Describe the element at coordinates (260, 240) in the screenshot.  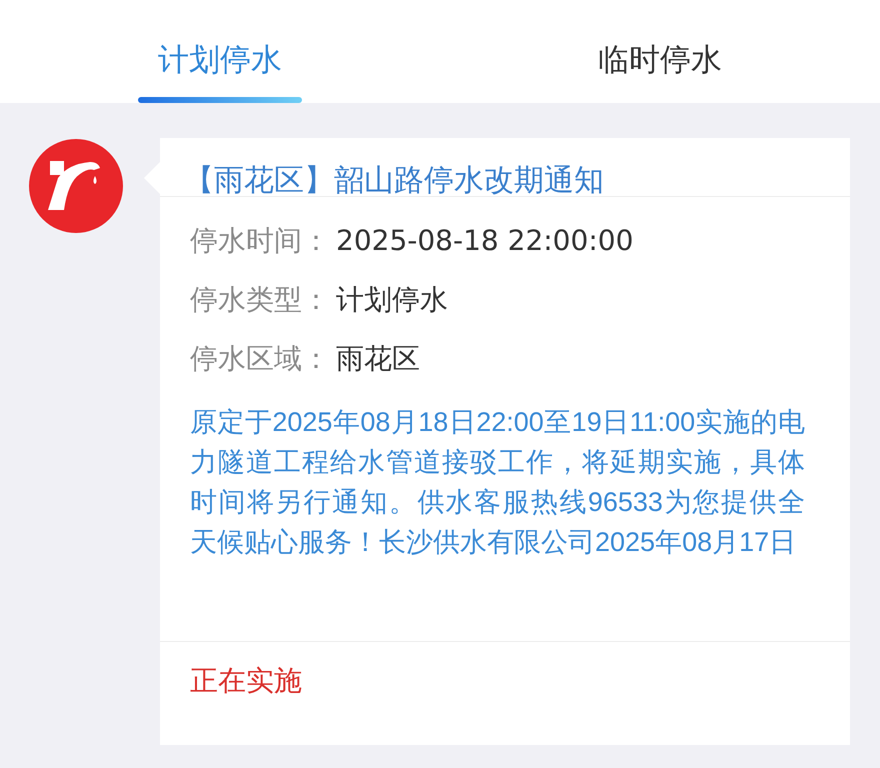
I see `field-label: 停水时间：` at that location.